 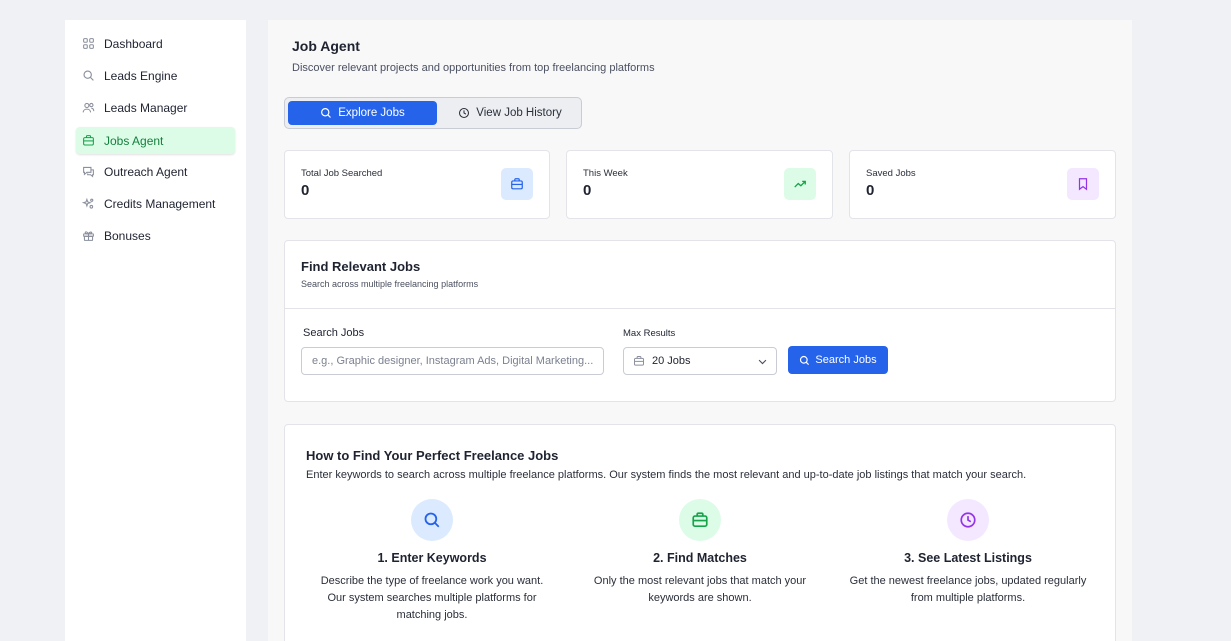 I want to click on gift-icon, so click(x=88, y=235).